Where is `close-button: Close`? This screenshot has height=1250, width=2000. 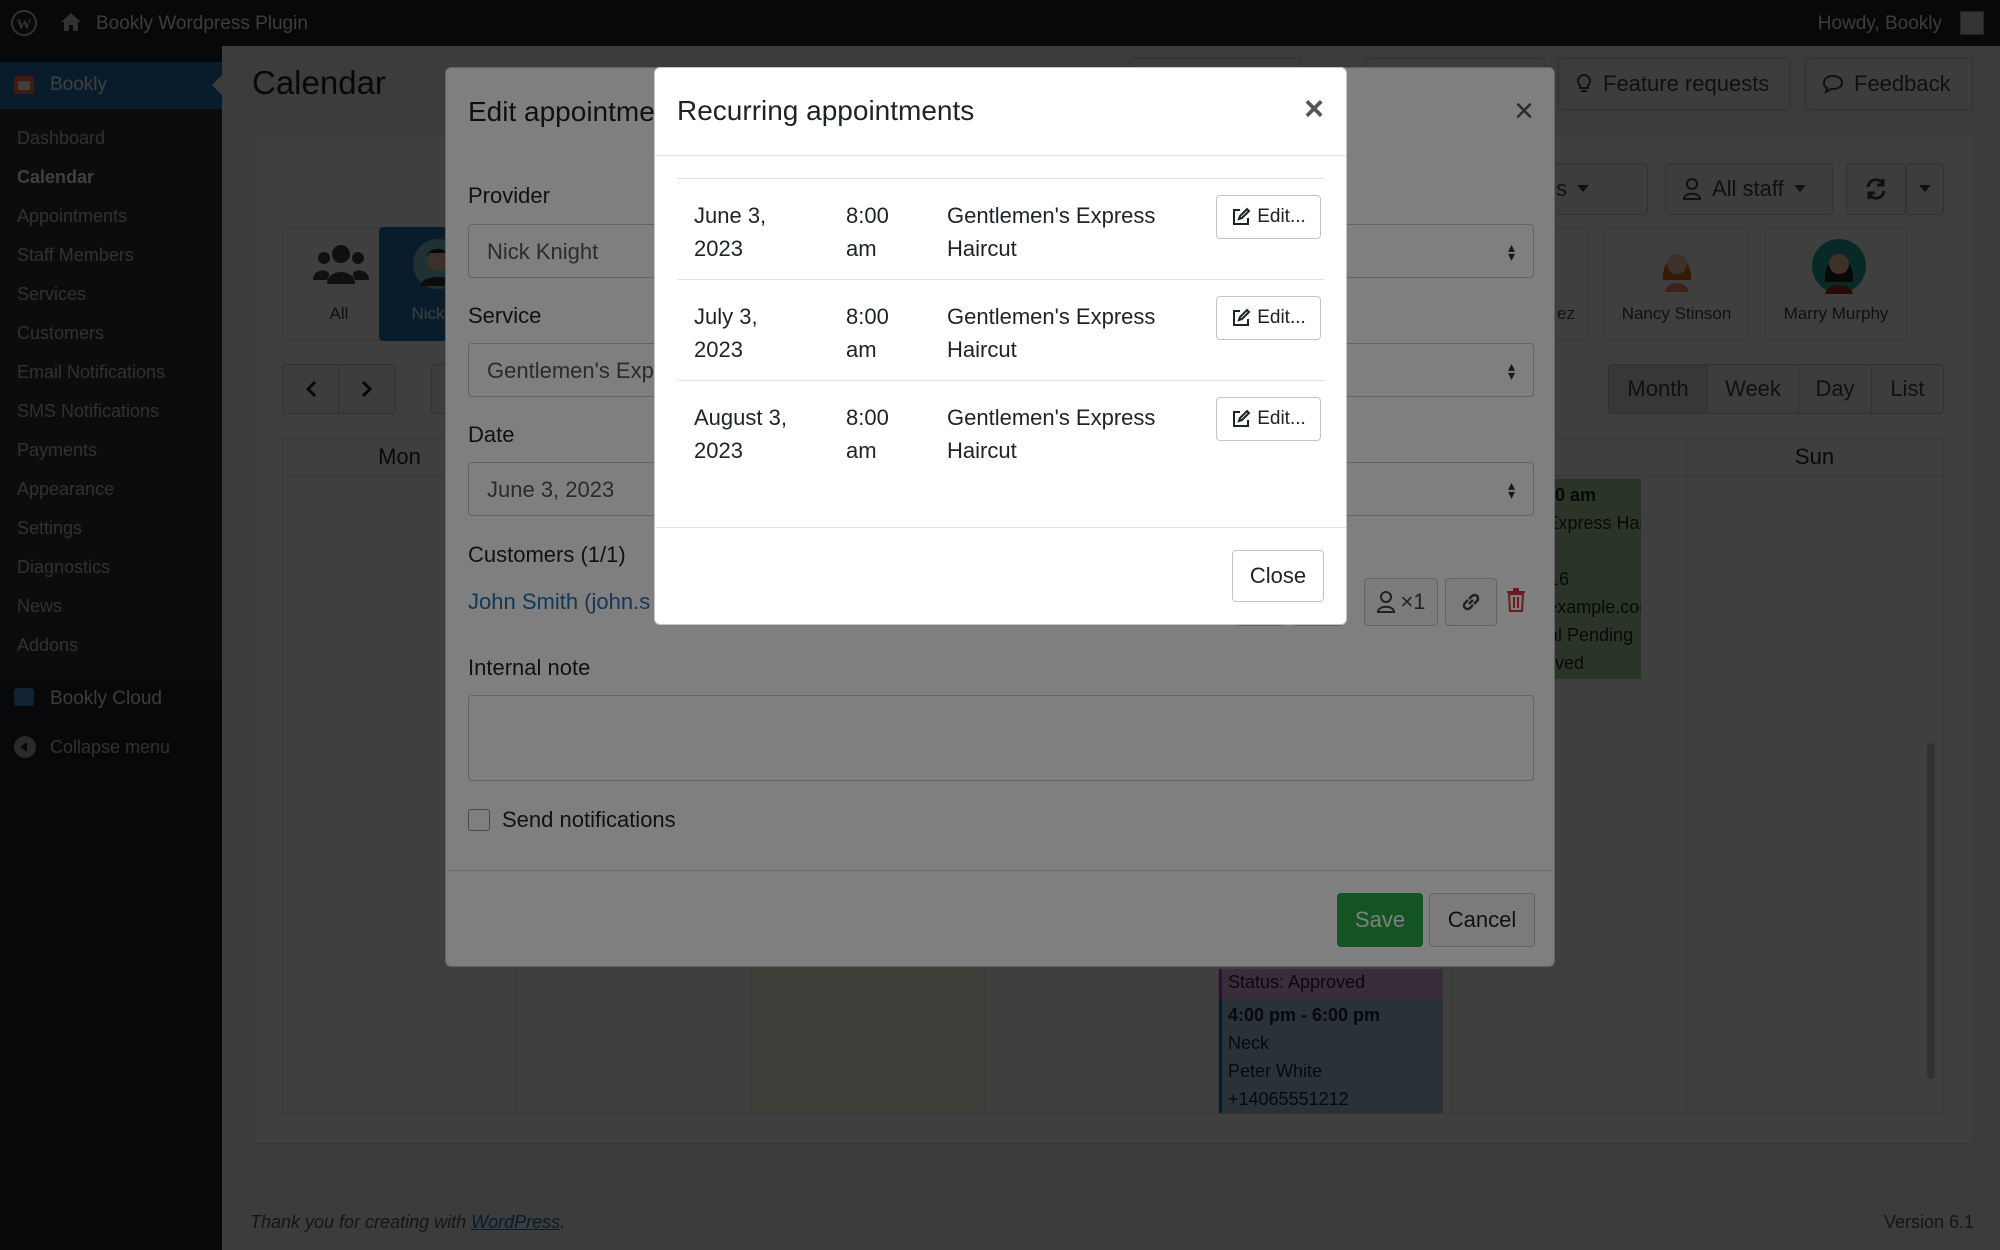
close-button: Close is located at coordinates (1278, 576).